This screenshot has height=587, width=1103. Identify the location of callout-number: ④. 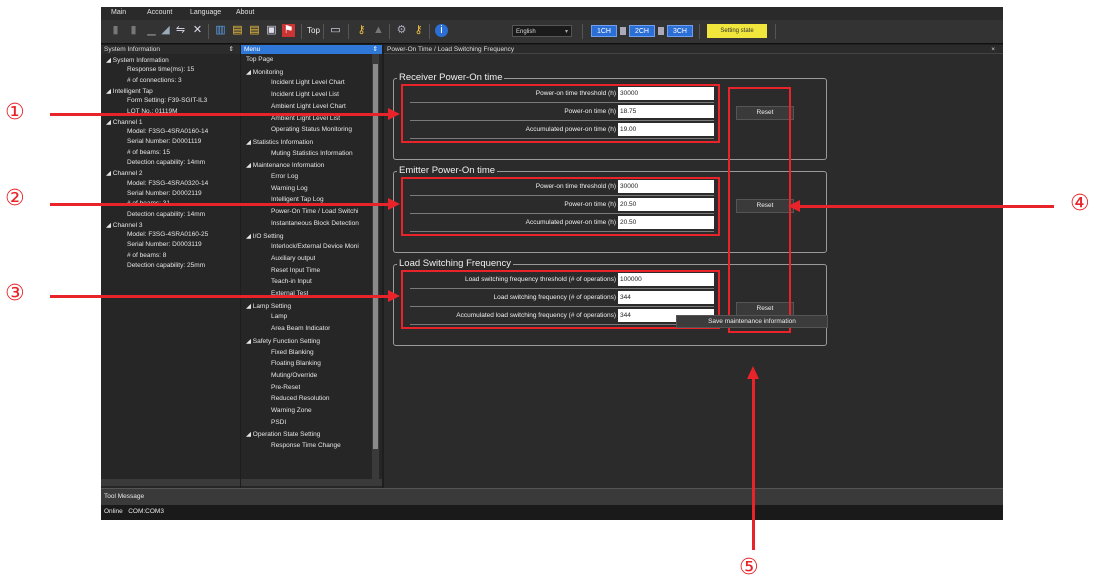
(1080, 203).